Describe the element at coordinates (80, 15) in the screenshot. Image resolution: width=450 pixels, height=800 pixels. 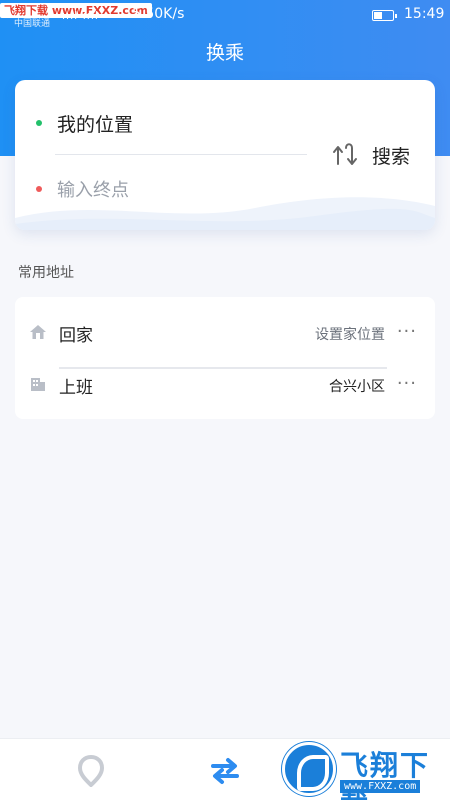
I see `signal-icon: ıııl ıııl` at that location.